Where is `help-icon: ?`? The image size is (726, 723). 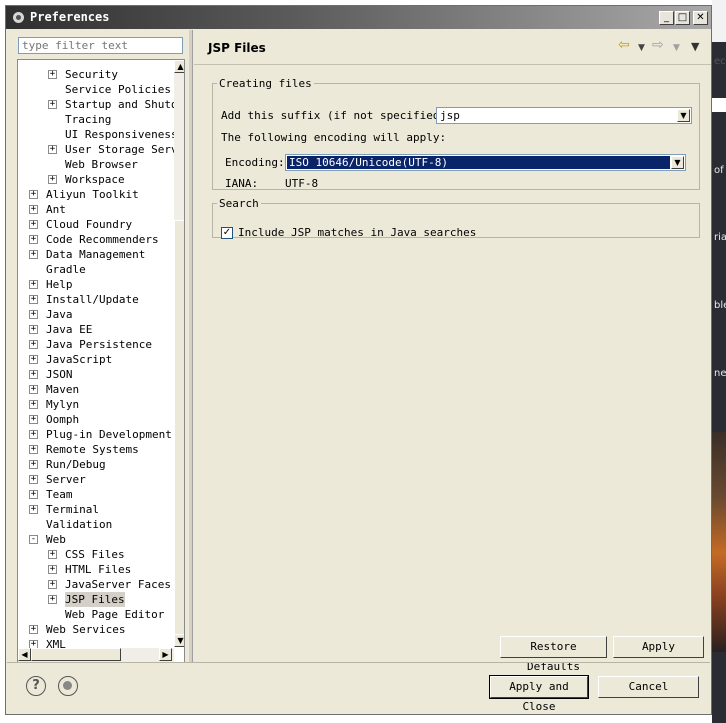 help-icon: ? is located at coordinates (36, 686).